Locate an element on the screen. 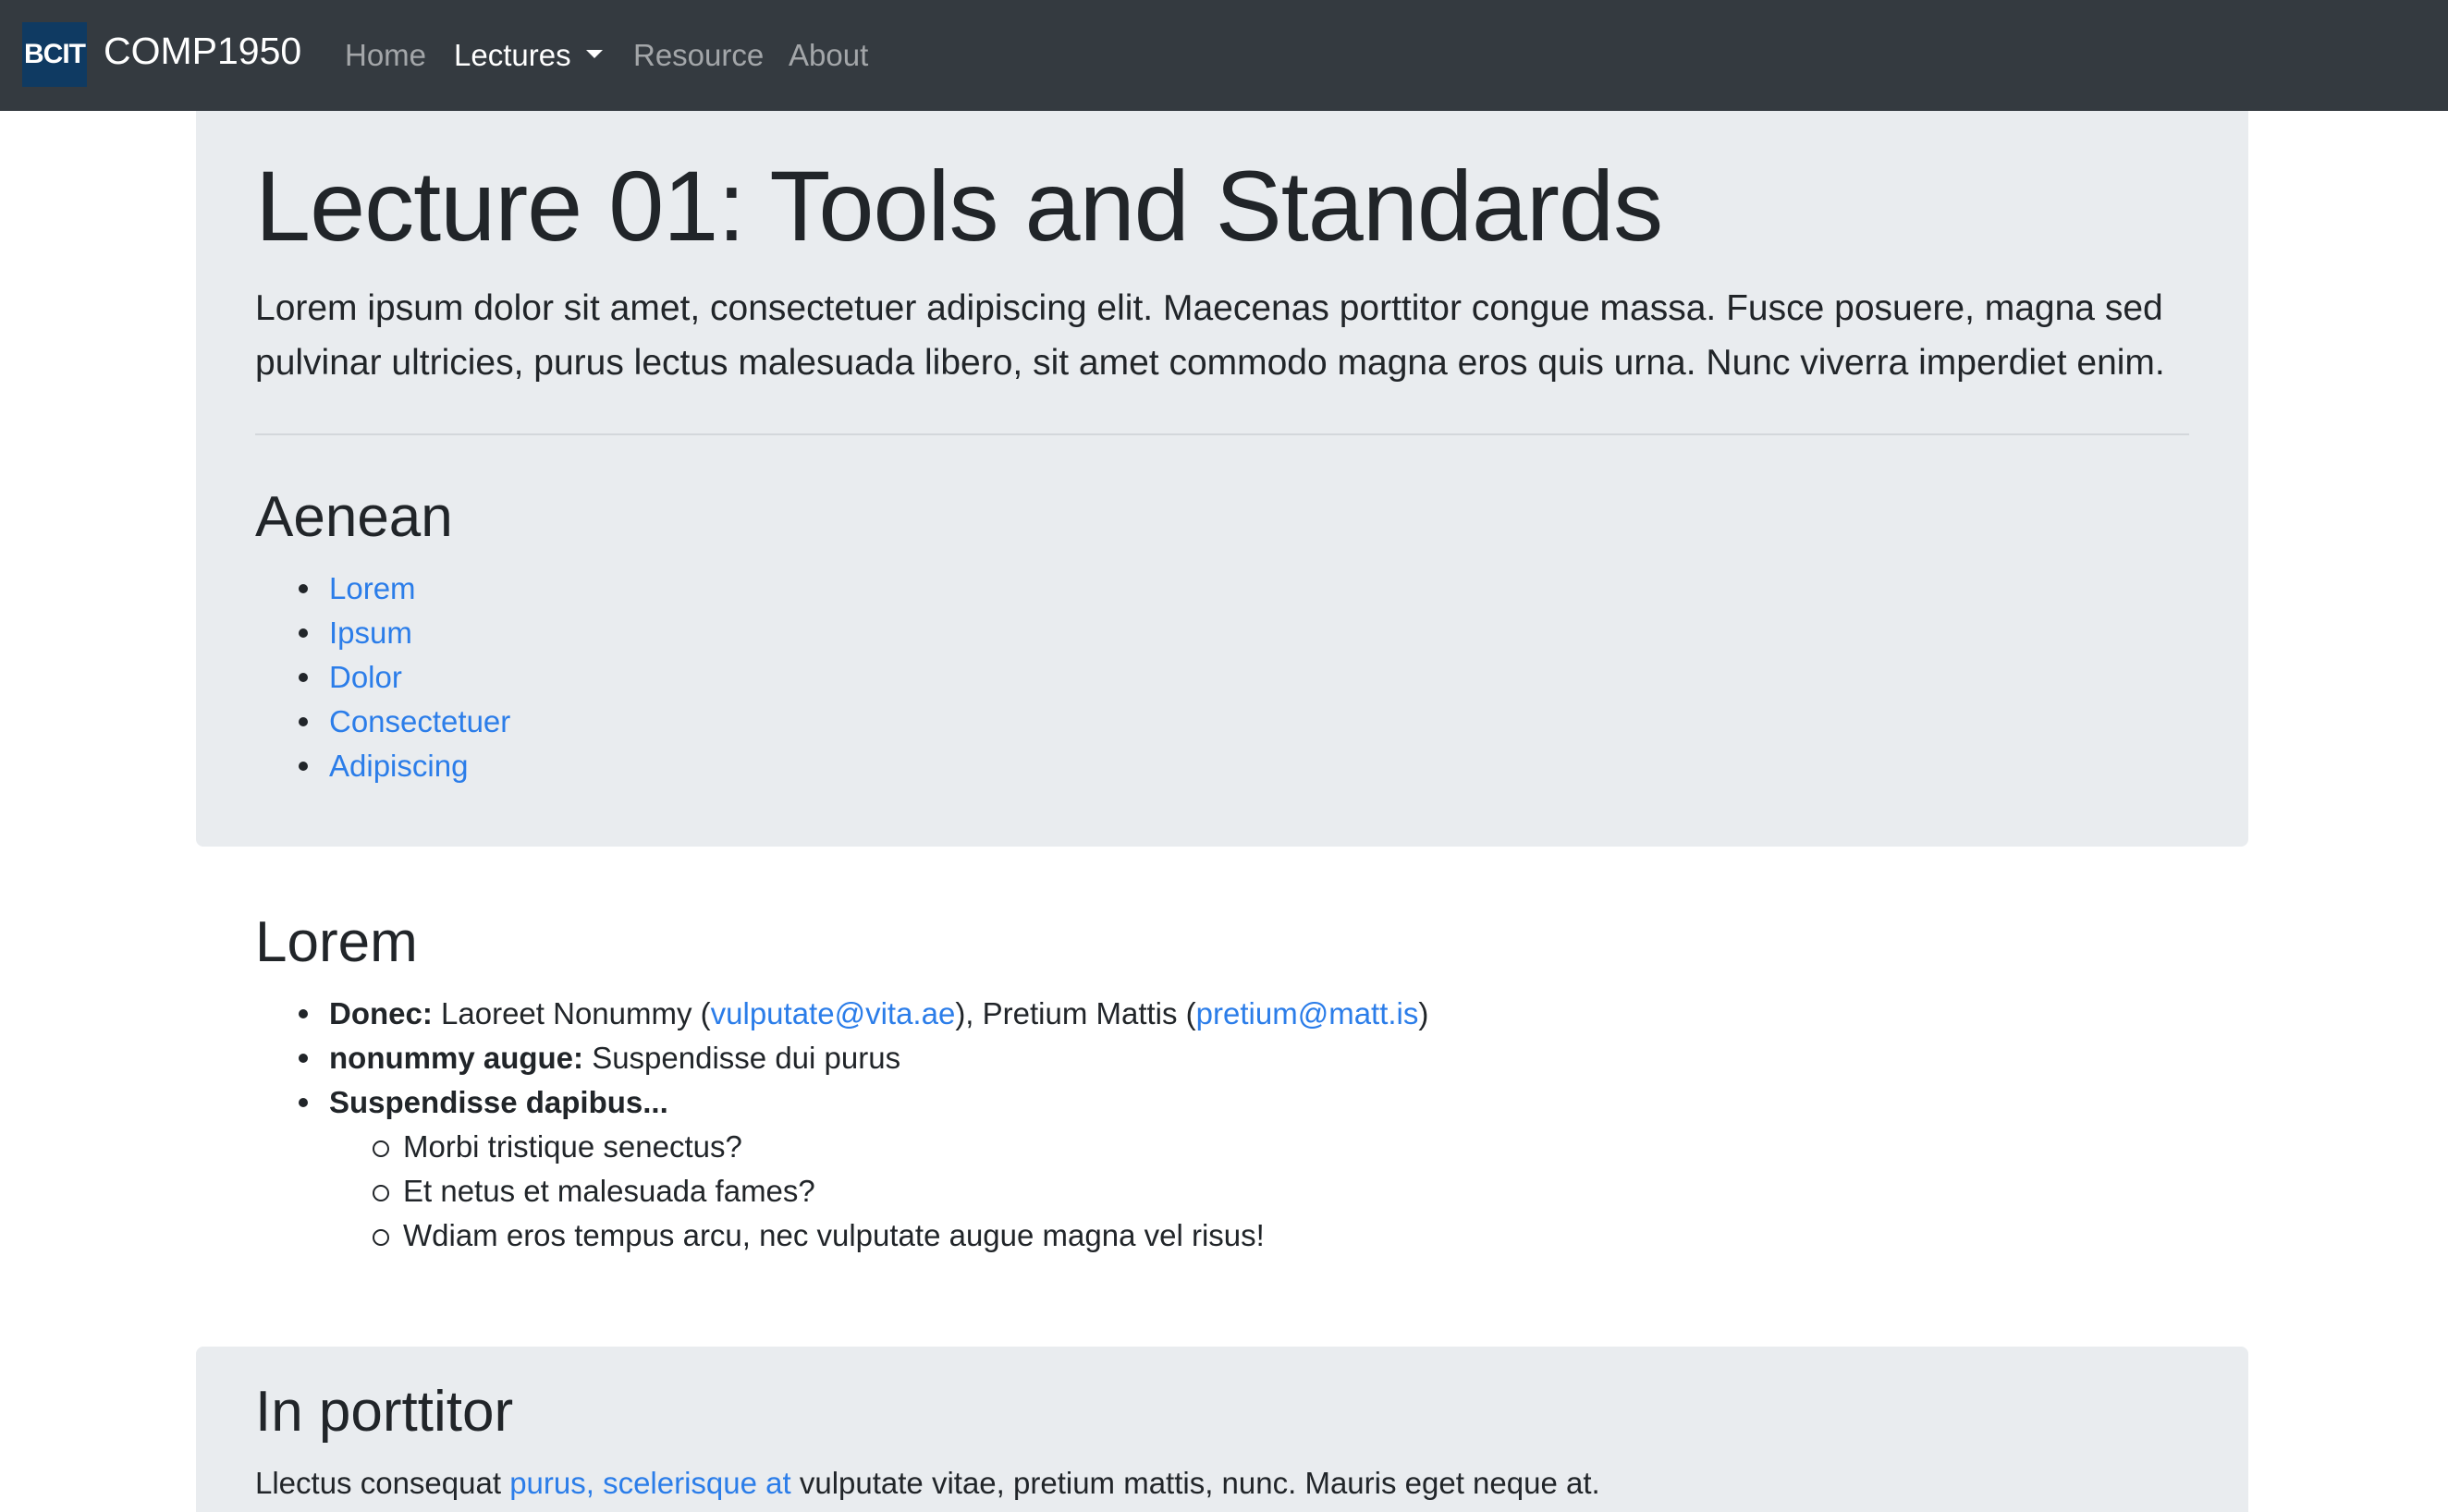 Image resolution: width=2448 pixels, height=1512 pixels. email-link-vulputate: vulputate@vita.ae is located at coordinates (833, 1013).